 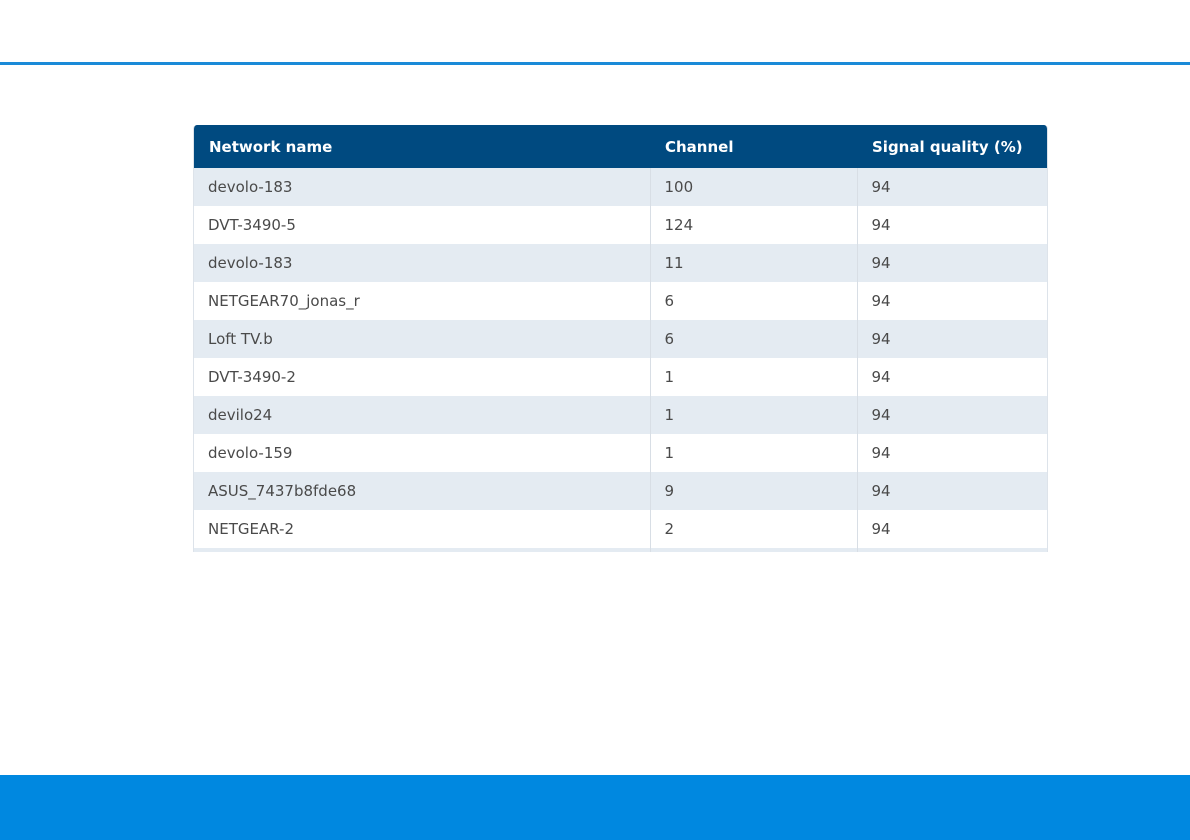 I want to click on table-row: NETGEAR70_jonas_r 6 94, so click(x=620, y=301).